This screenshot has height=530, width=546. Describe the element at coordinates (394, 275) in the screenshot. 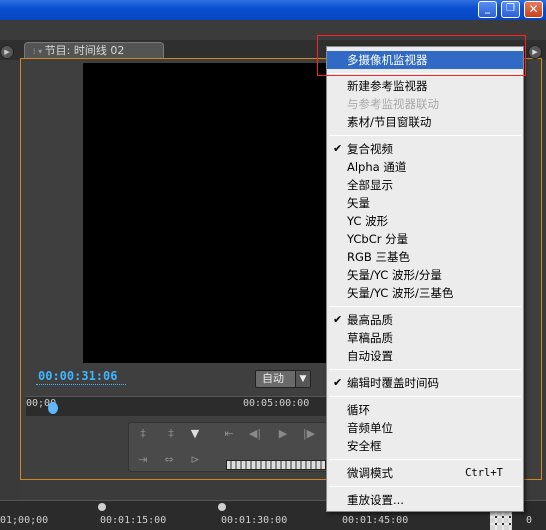

I see `menu-item-label: 矢量/YC 波形/分量` at that location.